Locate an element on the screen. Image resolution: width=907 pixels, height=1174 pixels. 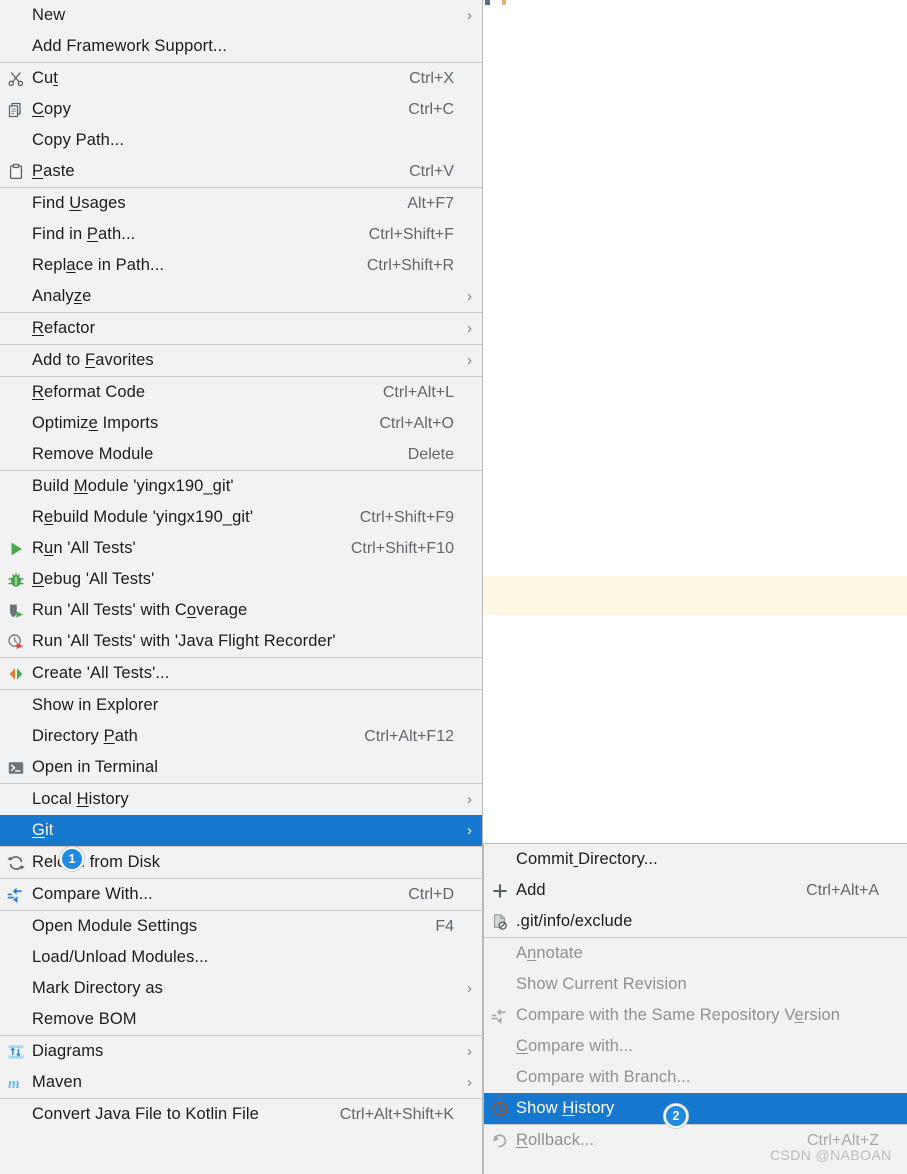
menu-item-label: Run 'All Tests' with Coverage is located at coordinates (140, 610).